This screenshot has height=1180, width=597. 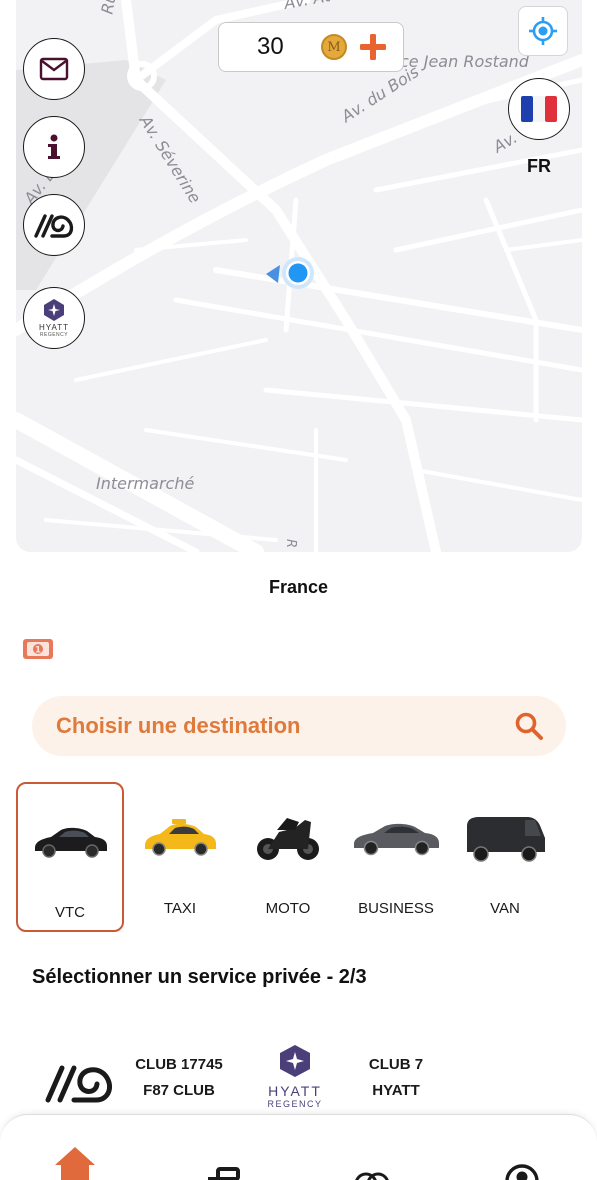 I want to click on bookings-icon, so click(x=223, y=1173).